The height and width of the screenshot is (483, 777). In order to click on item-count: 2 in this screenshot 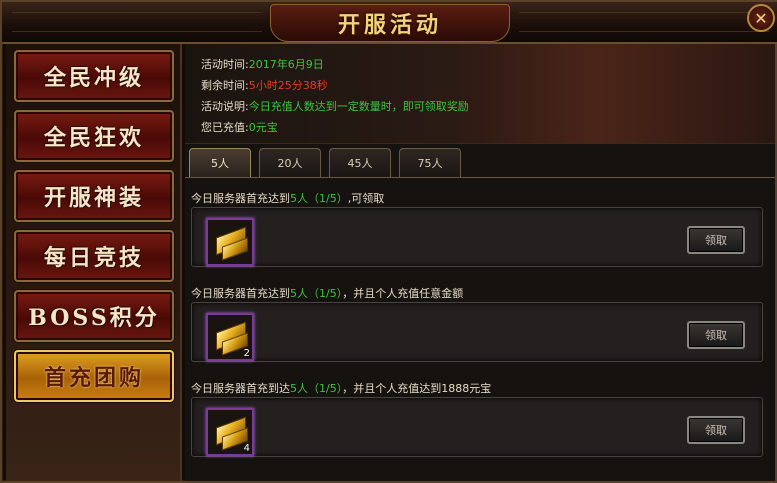, I will do `click(246, 353)`.